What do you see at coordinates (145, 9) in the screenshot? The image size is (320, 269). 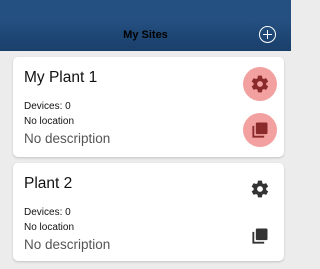 I see `status-bar` at bounding box center [145, 9].